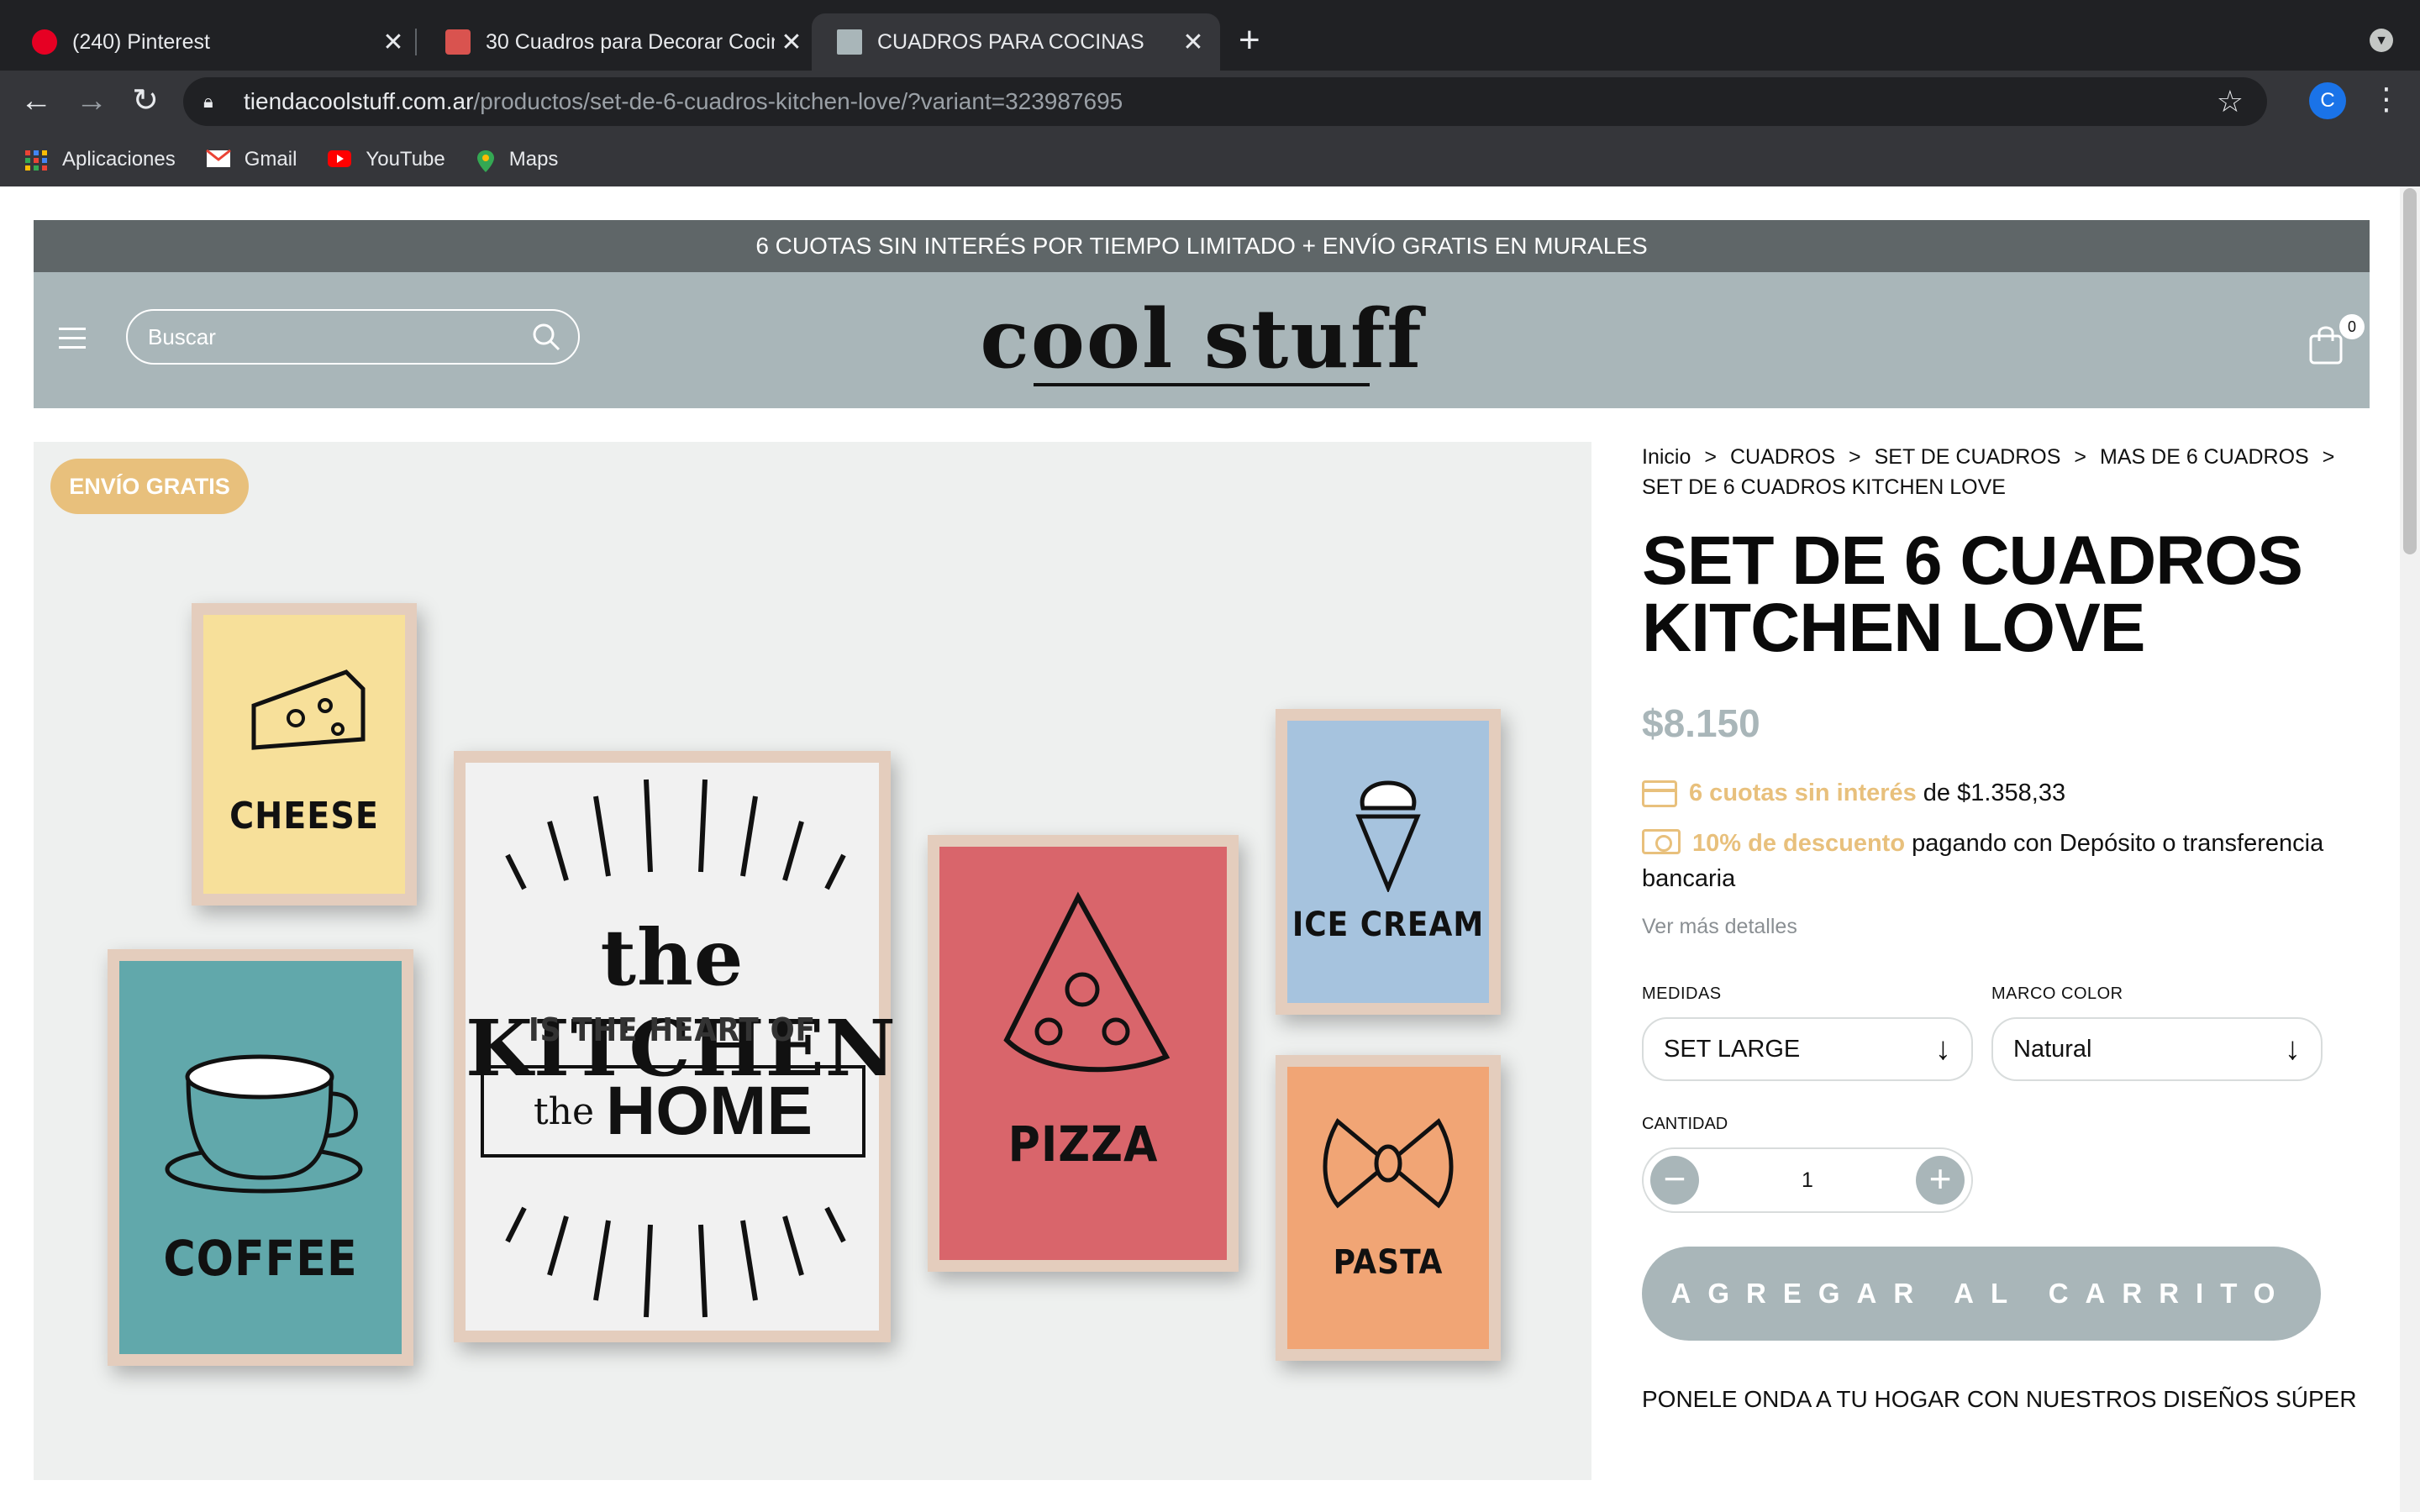 The height and width of the screenshot is (1512, 2420). I want to click on breadcrumb-cuadros: CUADROS, so click(1783, 457).